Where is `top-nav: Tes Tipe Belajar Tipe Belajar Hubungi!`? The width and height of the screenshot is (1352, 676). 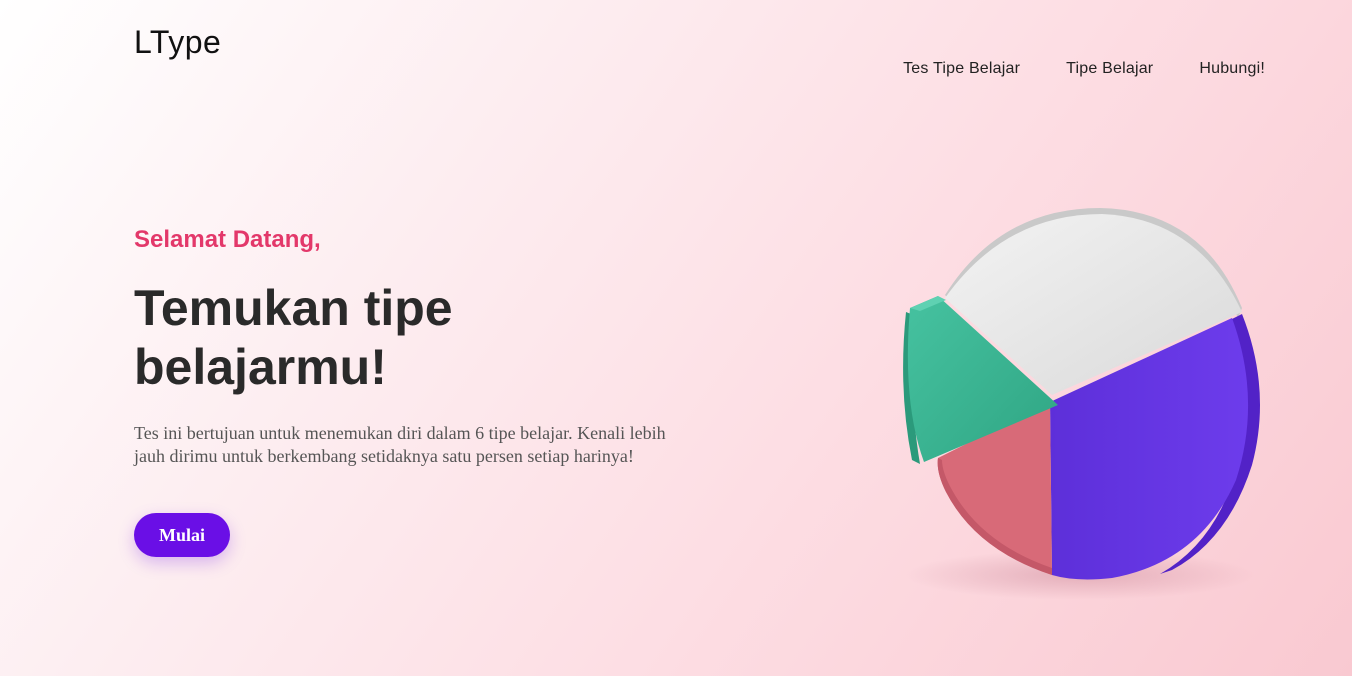 top-nav: Tes Tipe Belajar Tipe Belajar Hubungi! is located at coordinates (1084, 69).